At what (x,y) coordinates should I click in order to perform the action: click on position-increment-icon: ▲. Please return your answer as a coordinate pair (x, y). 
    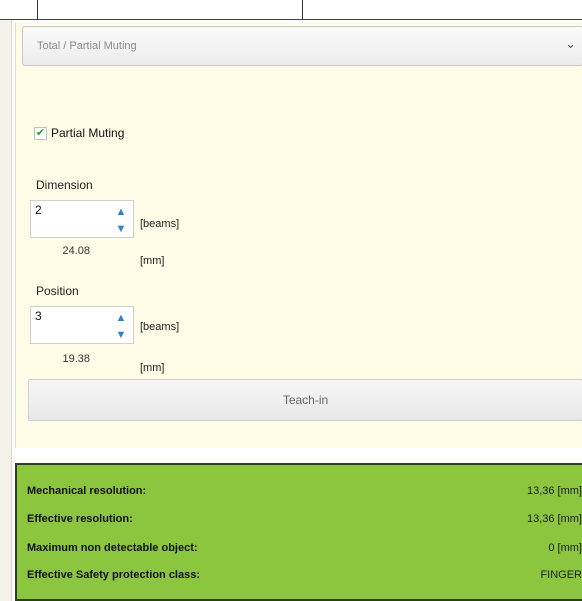
    Looking at the image, I should click on (121, 317).